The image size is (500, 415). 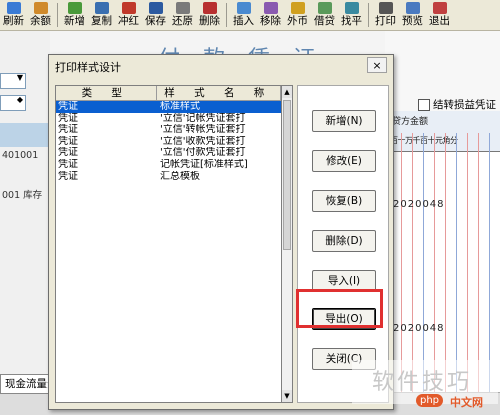 I want to click on toolbar-button-13: 打印, so click(x=385, y=15).